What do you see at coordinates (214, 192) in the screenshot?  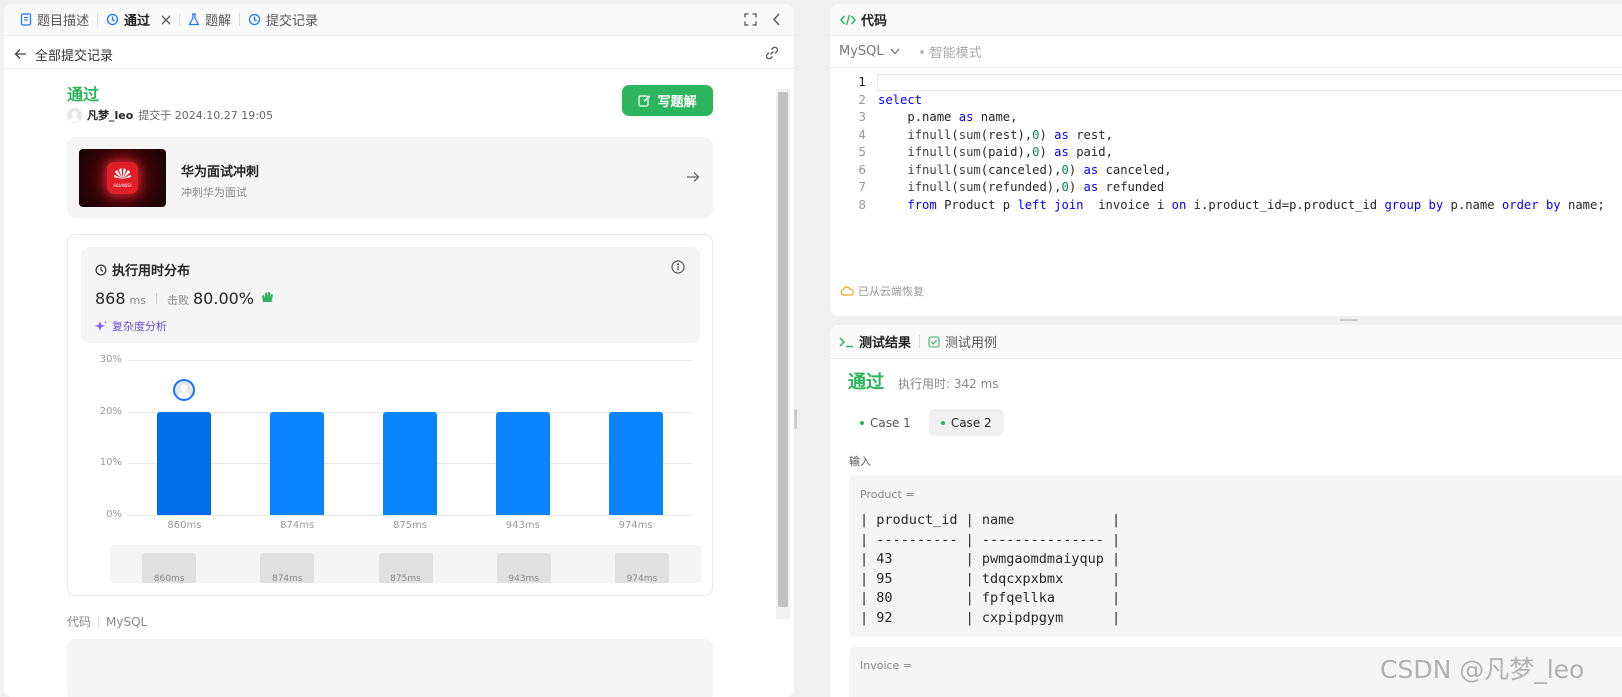 I see `promo-subtitle: 冲刺华为面试` at bounding box center [214, 192].